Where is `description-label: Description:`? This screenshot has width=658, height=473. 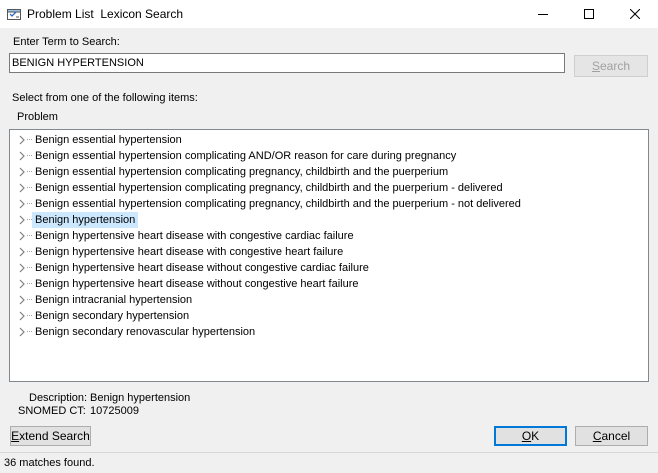
description-label: Description: is located at coordinates (58, 398).